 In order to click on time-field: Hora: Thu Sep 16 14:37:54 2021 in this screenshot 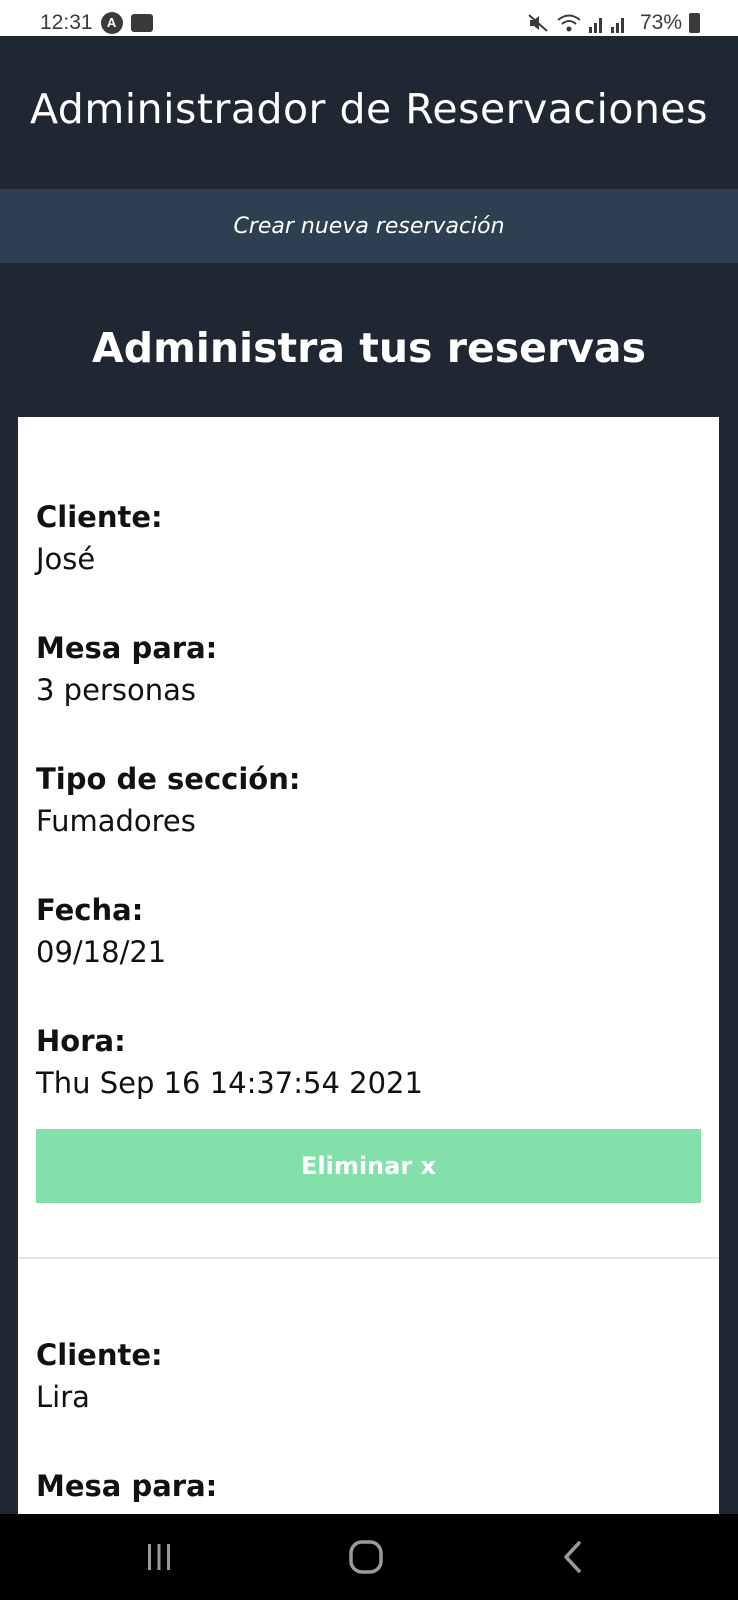, I will do `click(229, 1063)`.